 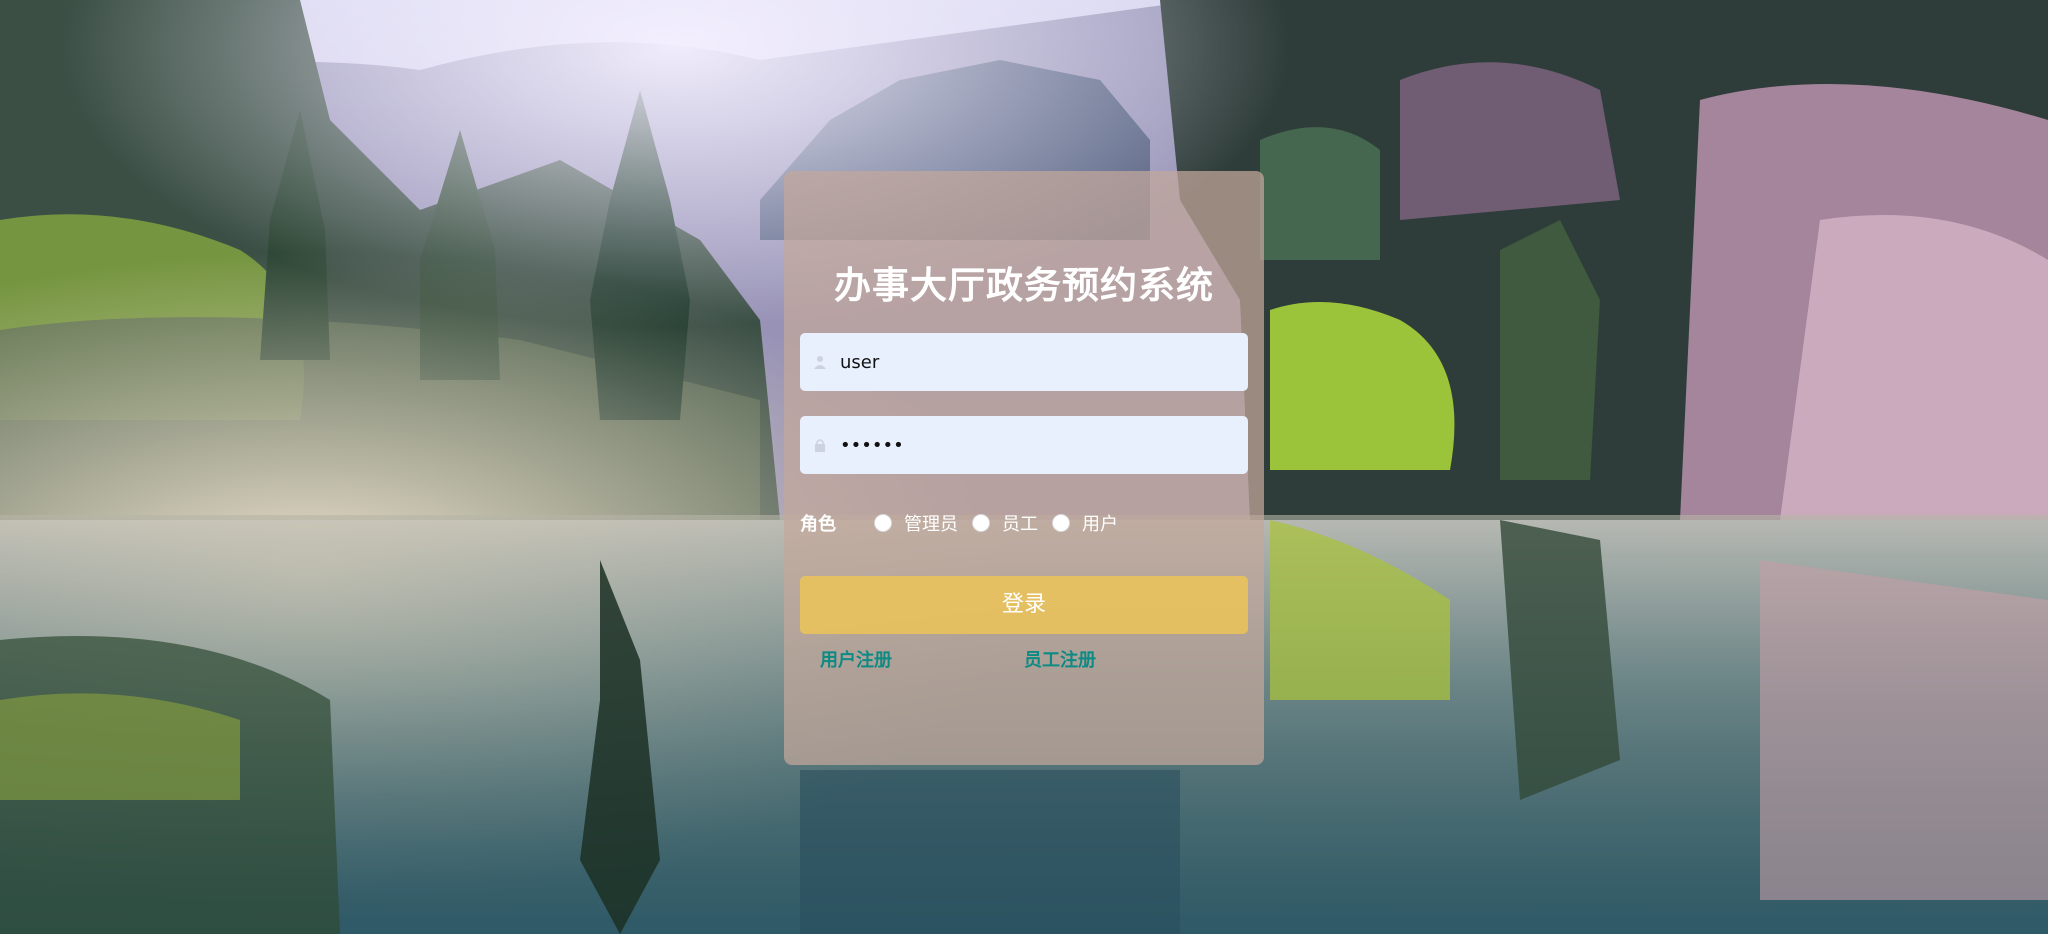 I want to click on role-option-label: 用户, so click(x=1100, y=524).